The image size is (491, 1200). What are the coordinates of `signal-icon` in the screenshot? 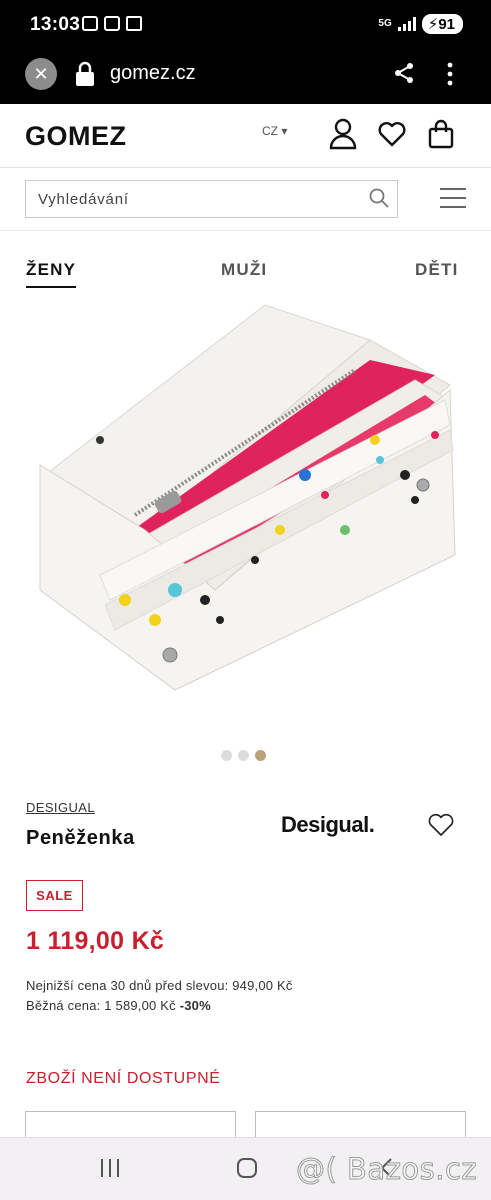 It's located at (406, 24).